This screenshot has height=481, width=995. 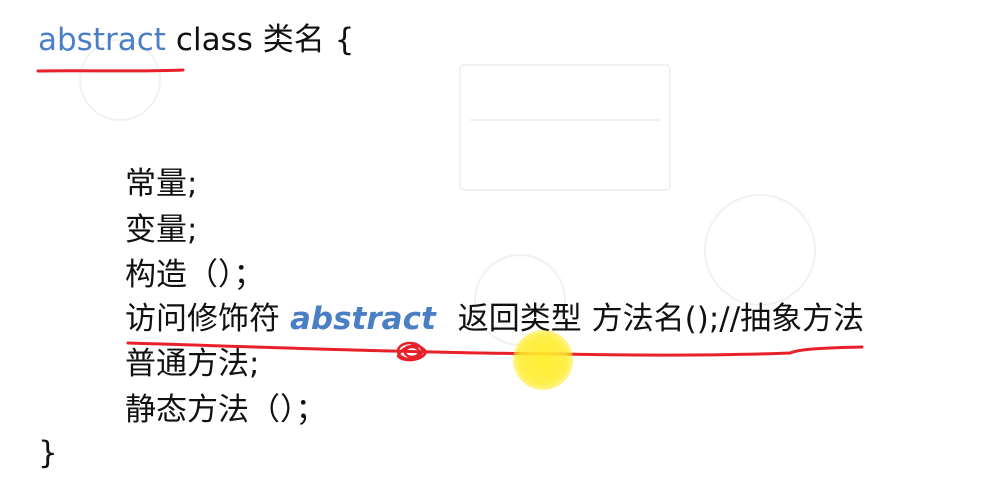 I want to click on abstract-method-line: 访问修饰符 abstract 返回类型 方法名();//抽象方法, so click(x=494, y=319).